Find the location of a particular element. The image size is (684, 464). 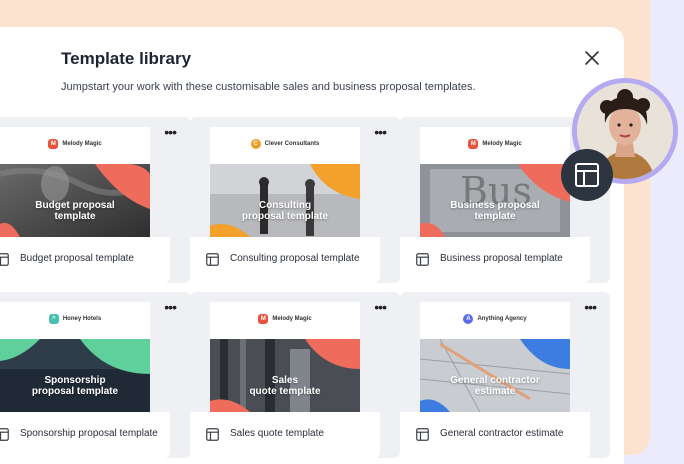

thumbnail-title: General contractor estimate is located at coordinates (495, 386).